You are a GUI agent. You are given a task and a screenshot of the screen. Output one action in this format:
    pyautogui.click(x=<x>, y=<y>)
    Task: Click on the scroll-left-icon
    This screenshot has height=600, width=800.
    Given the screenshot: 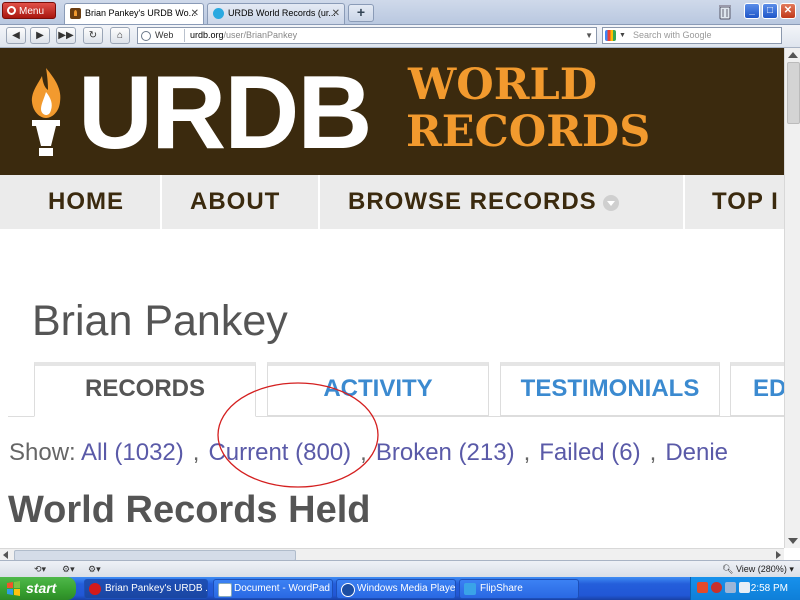 What is the action you would take?
    pyautogui.click(x=5, y=555)
    